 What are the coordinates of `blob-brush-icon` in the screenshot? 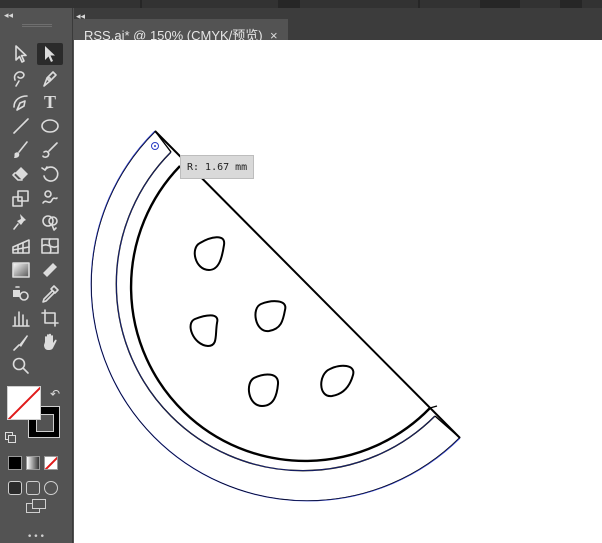 It's located at (50, 150).